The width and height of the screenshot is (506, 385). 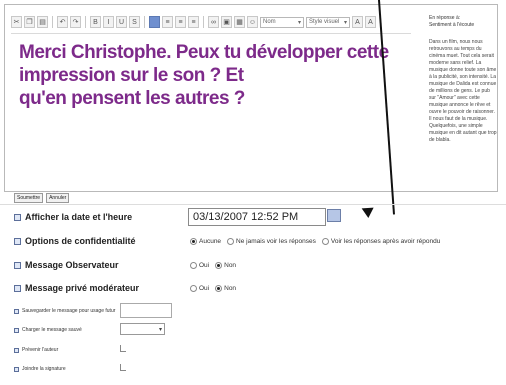 I want to click on date-row: Afficher la date et l'heure, so click(x=73, y=217).